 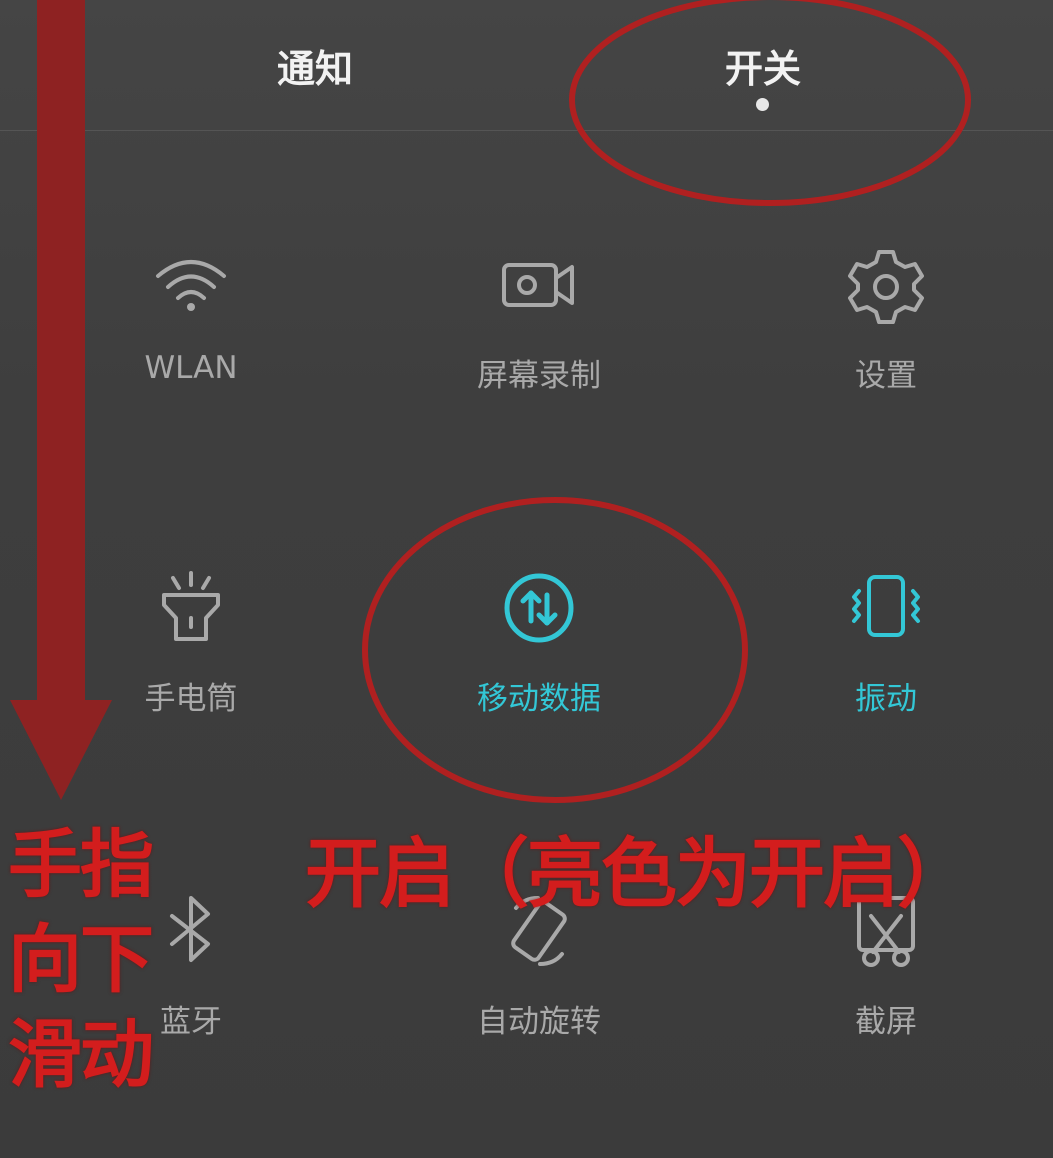 I want to click on tab-bar: 通知 开关, so click(x=526, y=65).